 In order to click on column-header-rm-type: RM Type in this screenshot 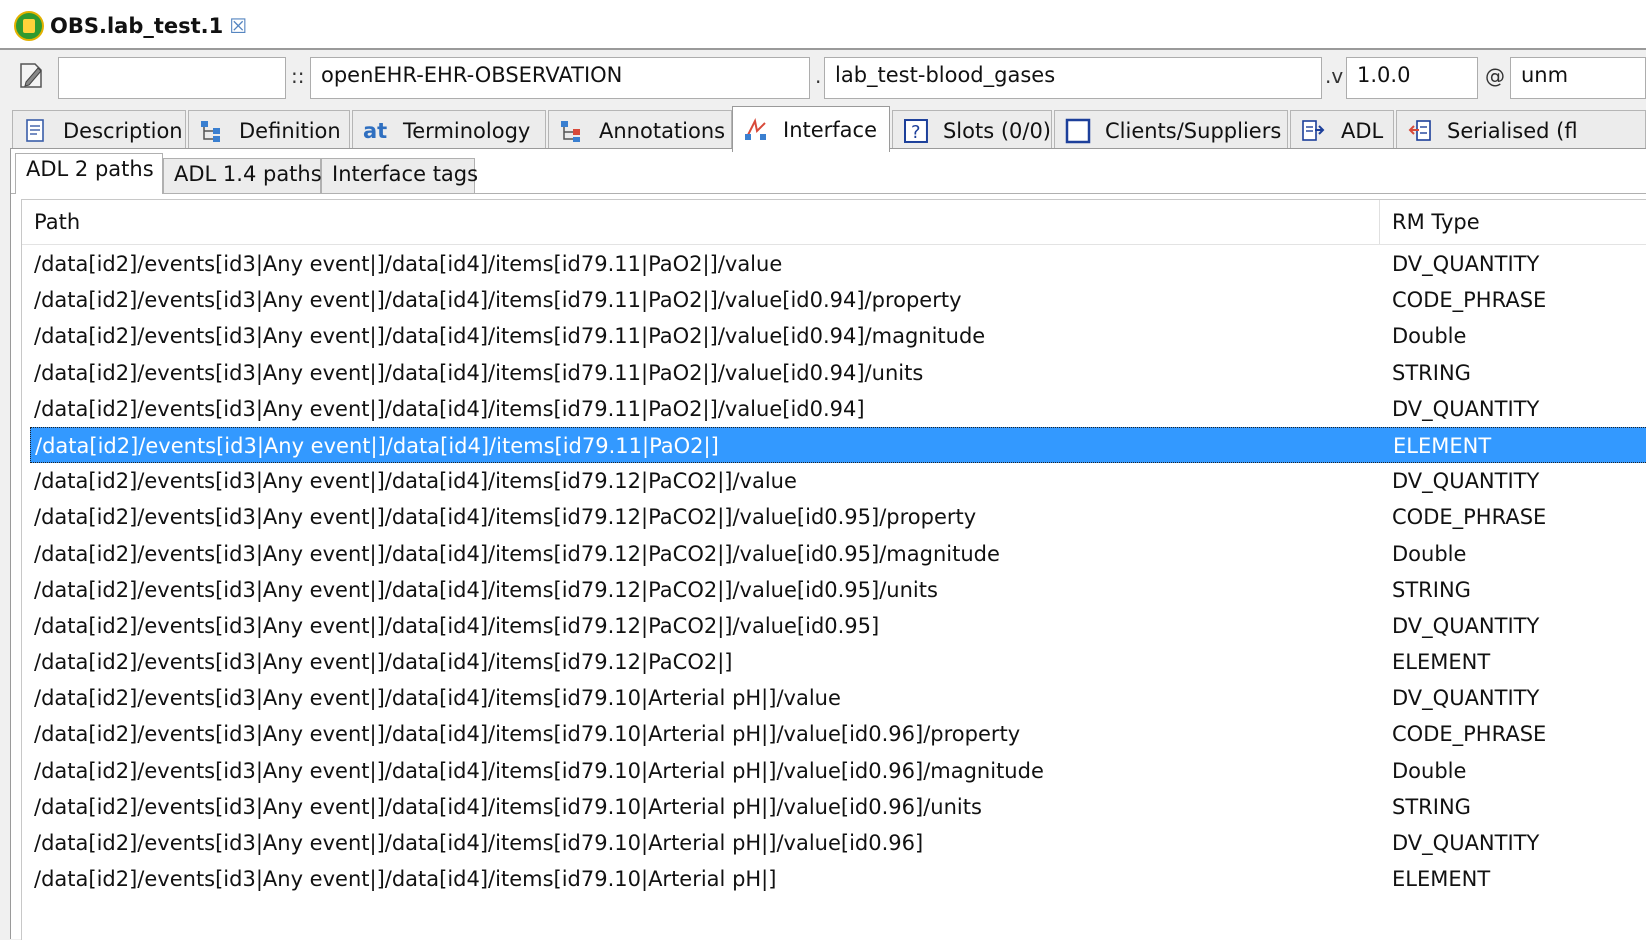, I will do `click(1436, 222)`.